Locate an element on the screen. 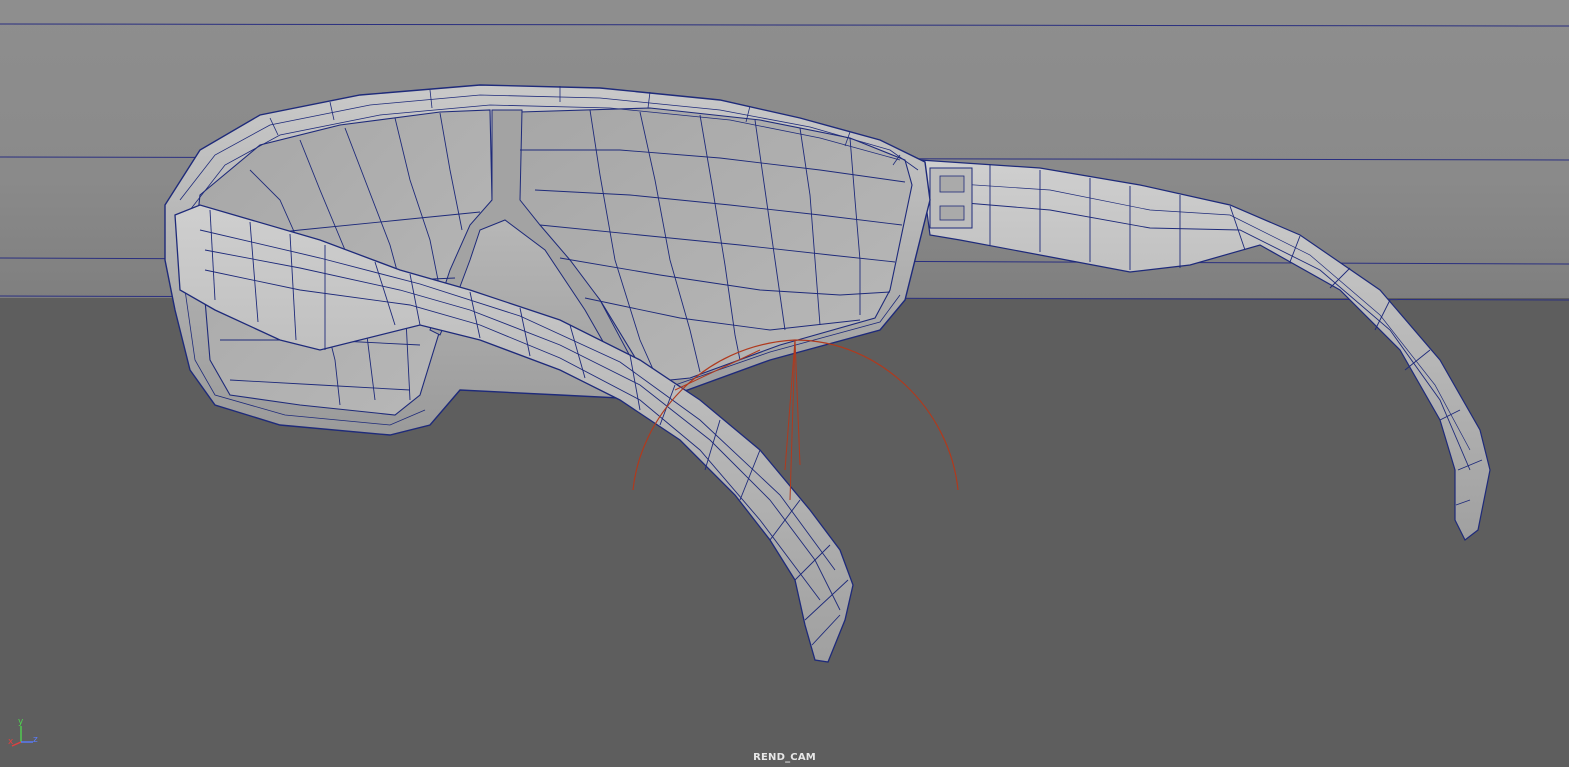 The image size is (1569, 767). camera-name-label: REND_CAM is located at coordinates (784, 757).